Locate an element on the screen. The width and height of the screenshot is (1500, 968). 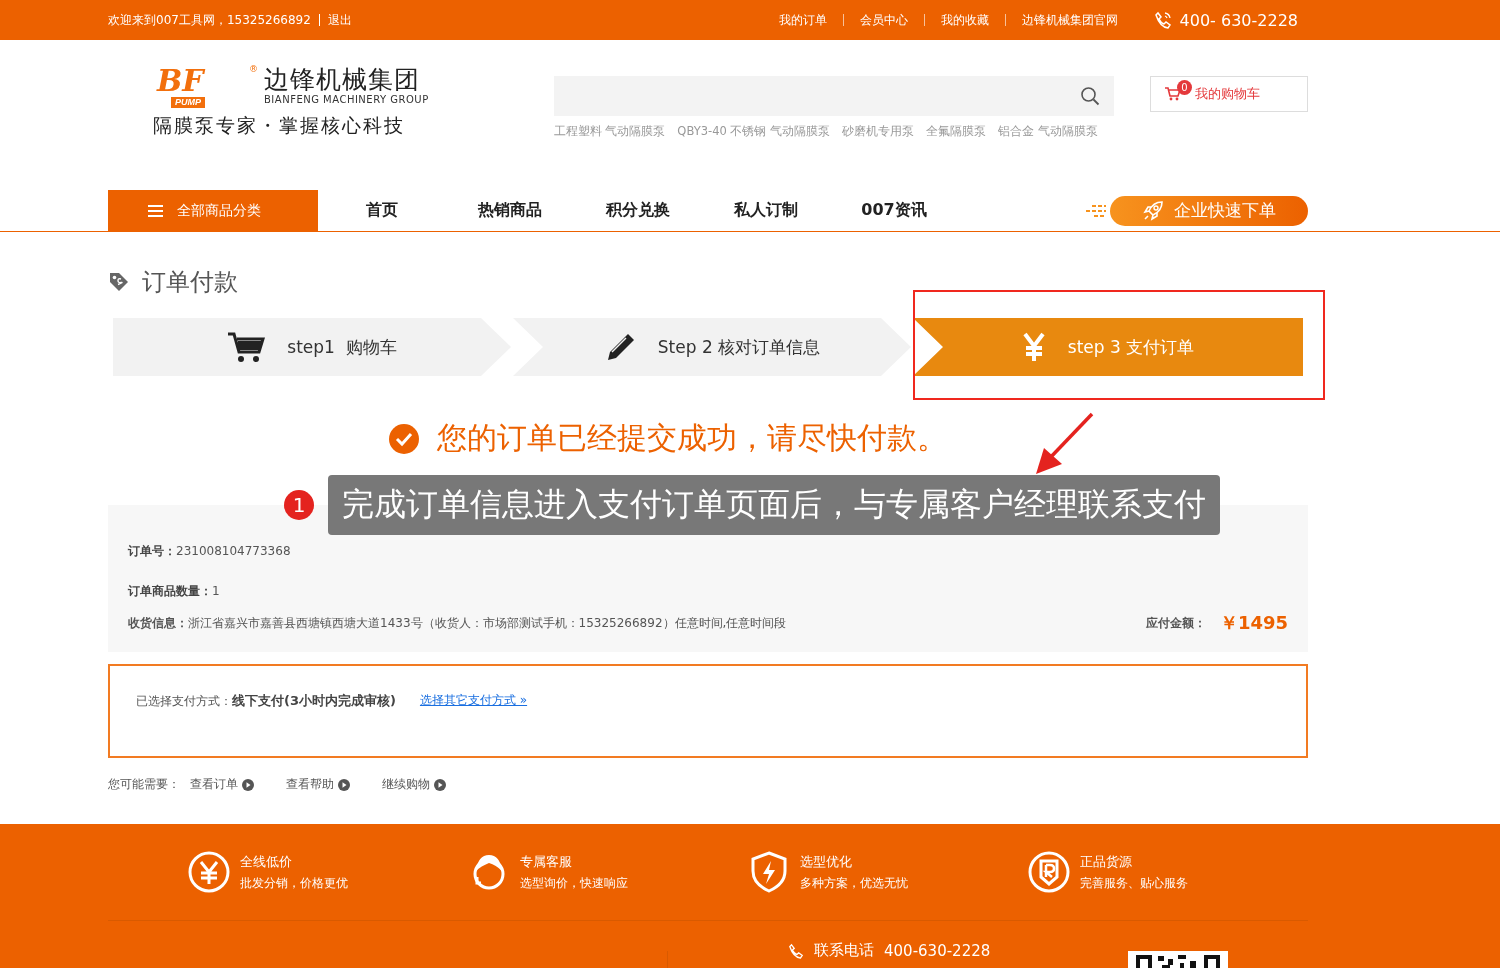
payment-method-text: 已选择支付方式：线下支付(3小时内完成审核) is located at coordinates (266, 701).